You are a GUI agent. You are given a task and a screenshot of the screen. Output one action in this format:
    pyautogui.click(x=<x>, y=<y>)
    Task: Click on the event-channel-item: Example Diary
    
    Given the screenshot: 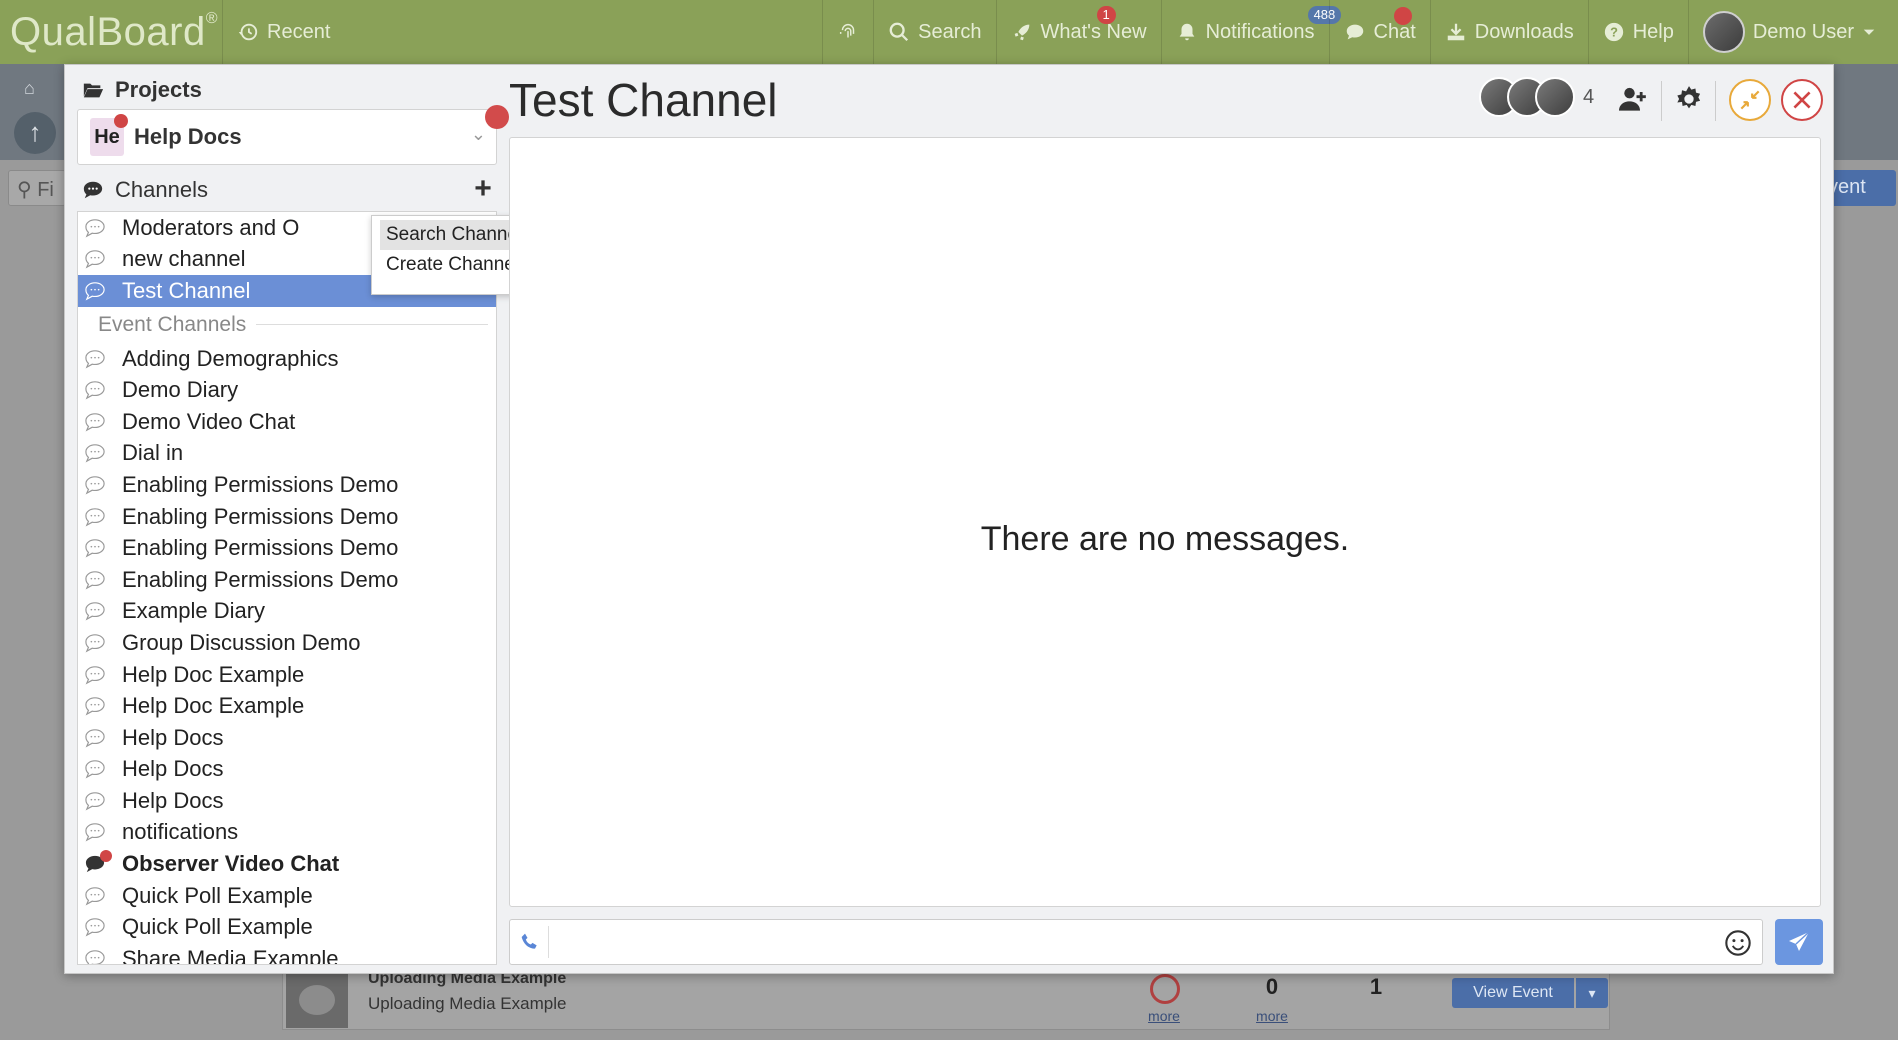 What is the action you would take?
    pyautogui.click(x=287, y=612)
    